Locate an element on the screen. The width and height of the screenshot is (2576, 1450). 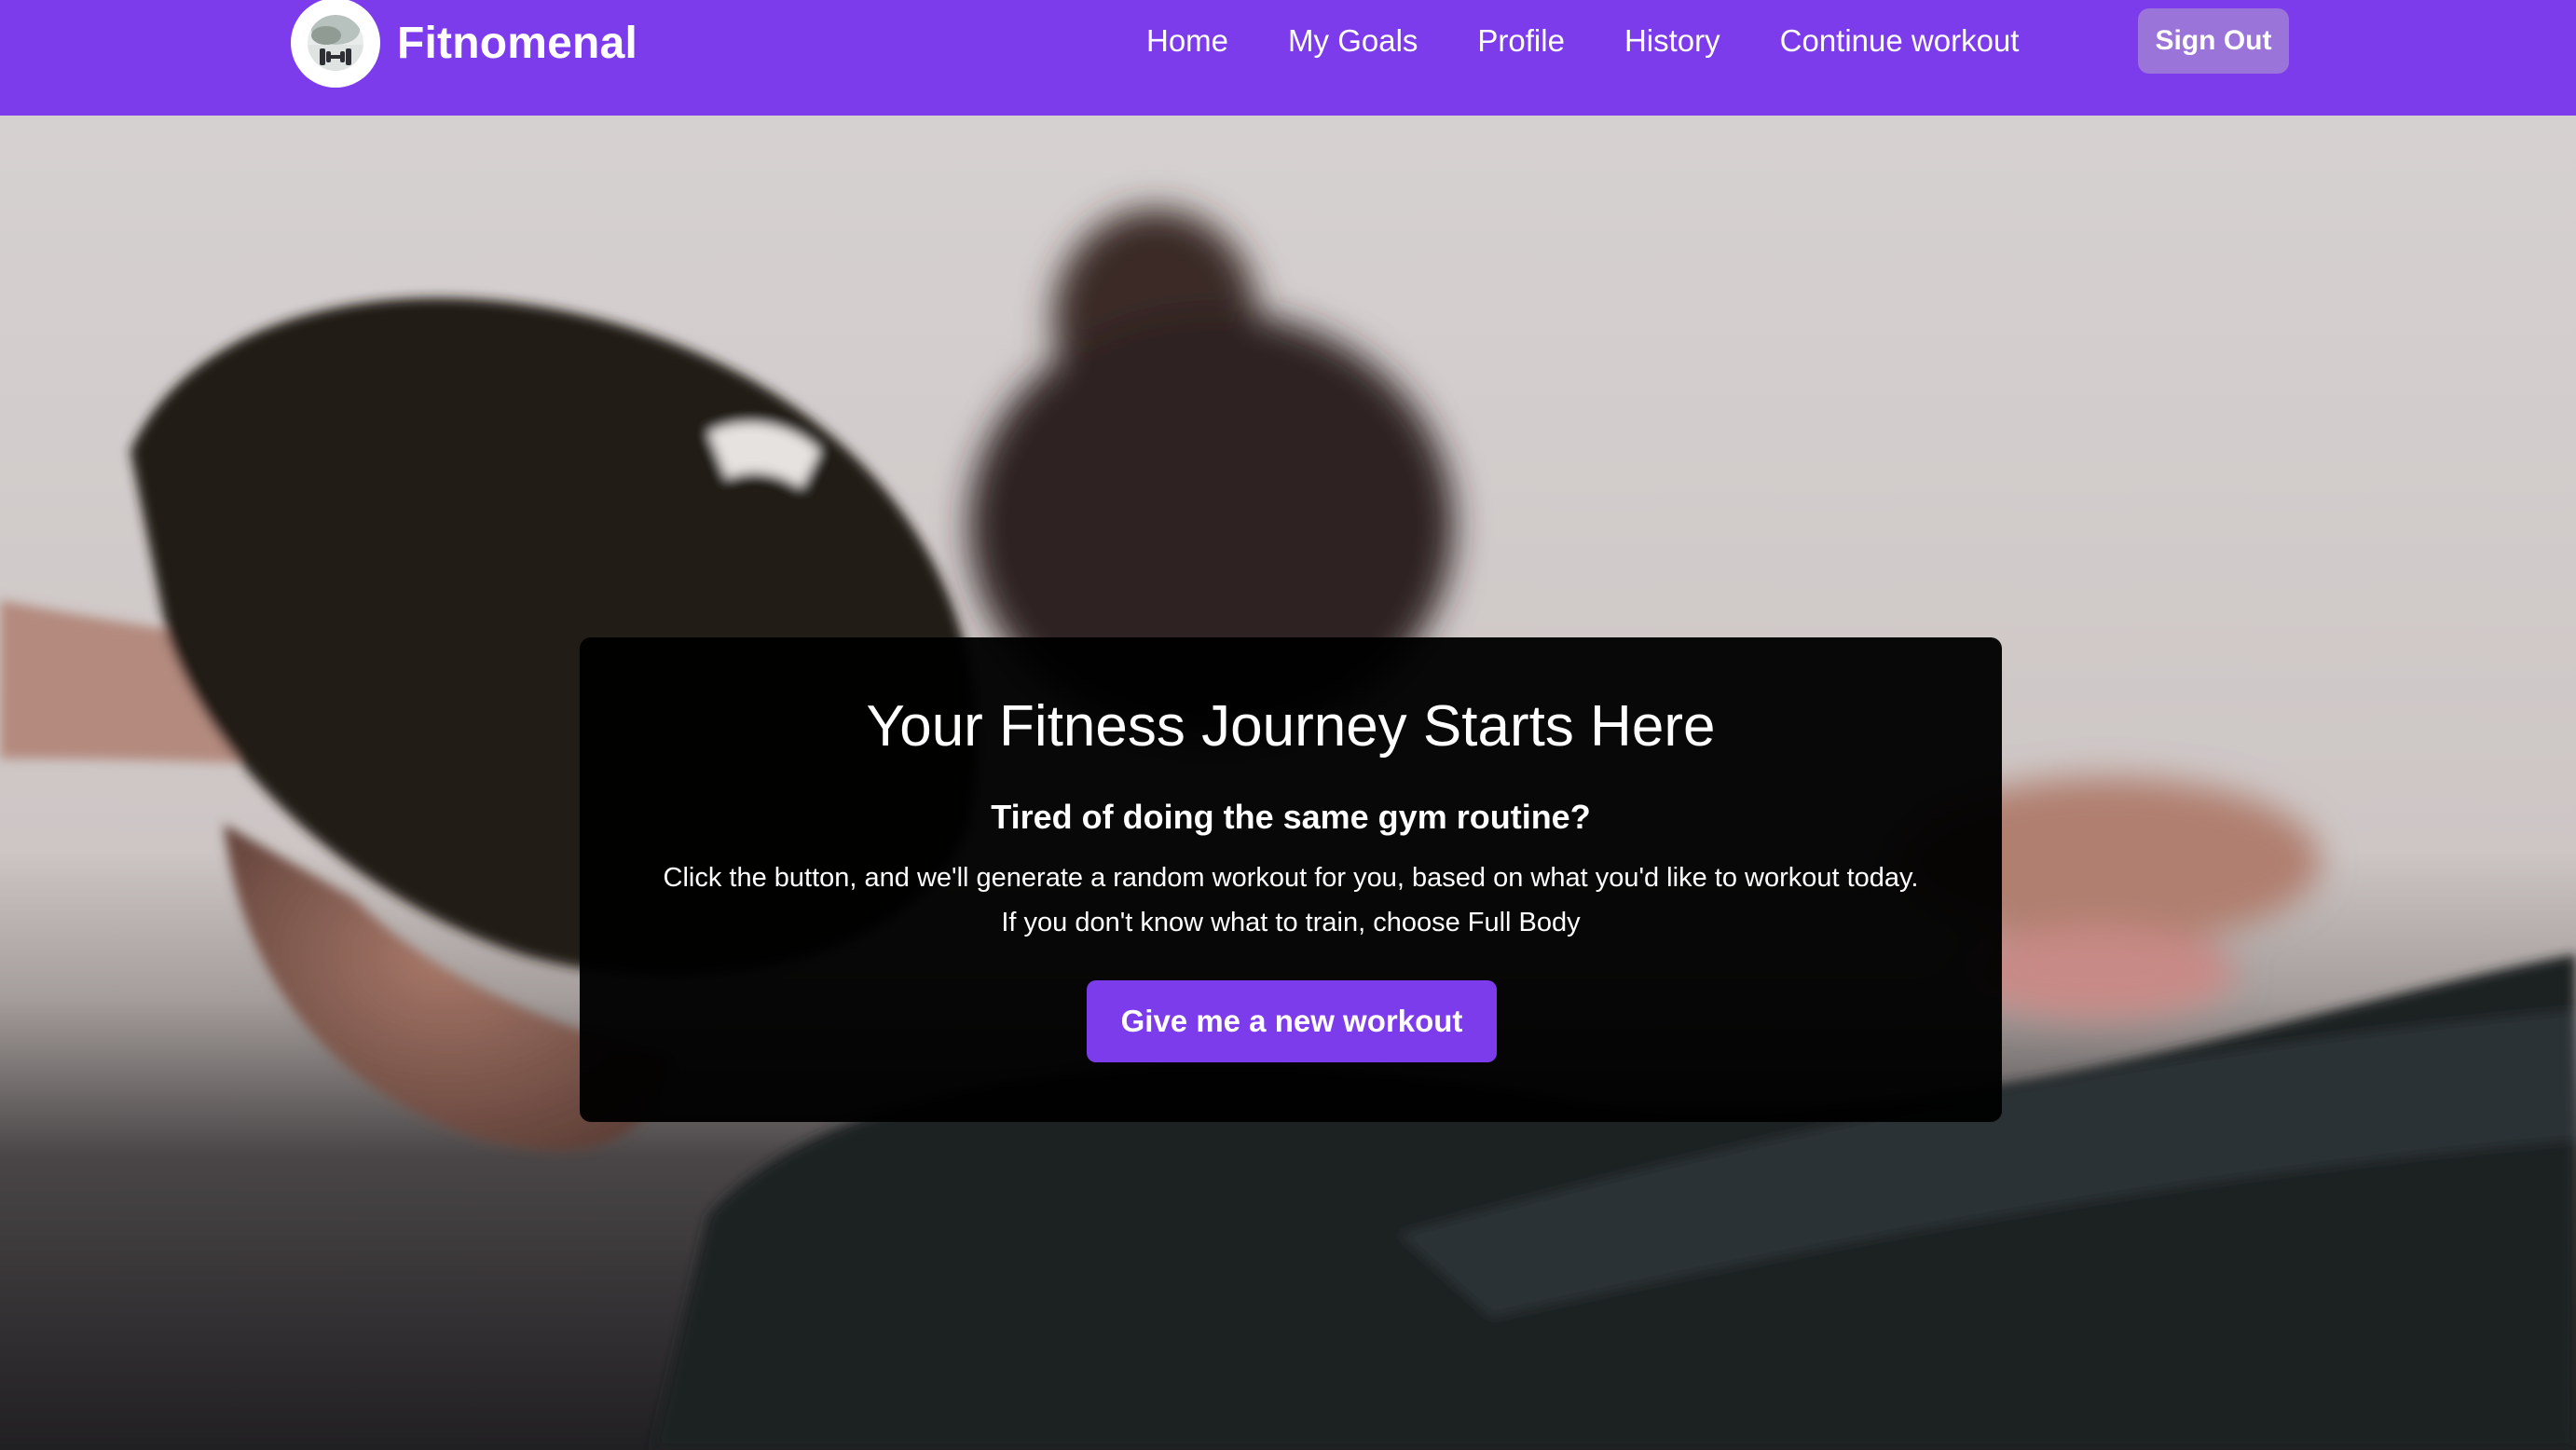
nav-link-profile: Profile is located at coordinates (1521, 41).